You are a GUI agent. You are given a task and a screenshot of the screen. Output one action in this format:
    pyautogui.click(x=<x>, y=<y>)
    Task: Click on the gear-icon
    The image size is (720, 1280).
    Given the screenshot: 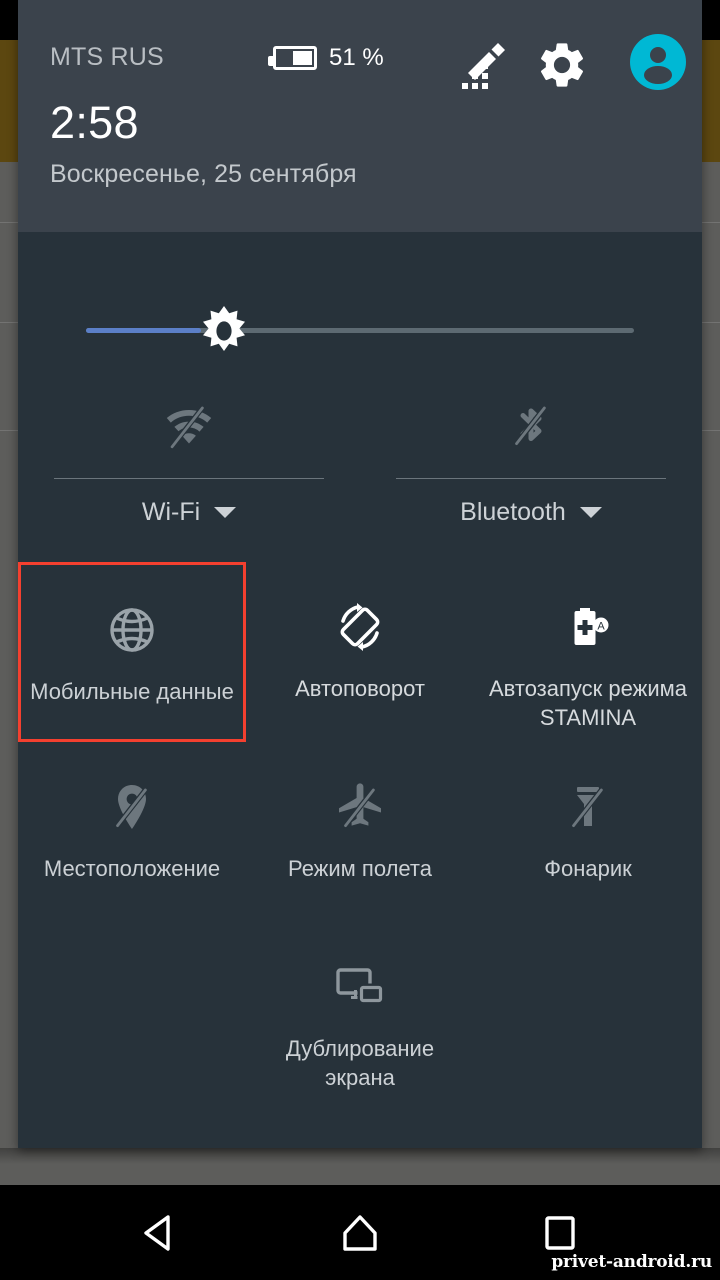 What is the action you would take?
    pyautogui.click(x=562, y=65)
    